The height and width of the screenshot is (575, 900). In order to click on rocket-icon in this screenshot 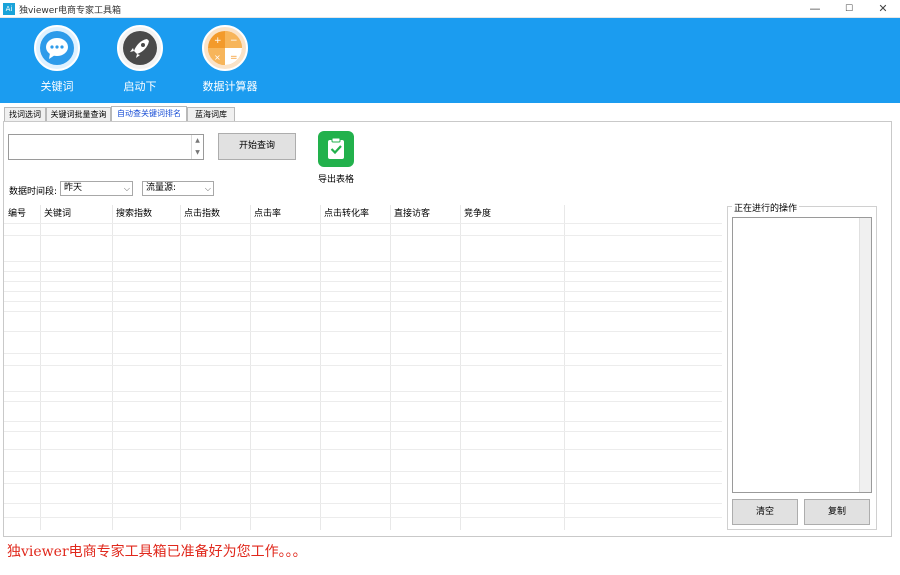, I will do `click(140, 48)`.